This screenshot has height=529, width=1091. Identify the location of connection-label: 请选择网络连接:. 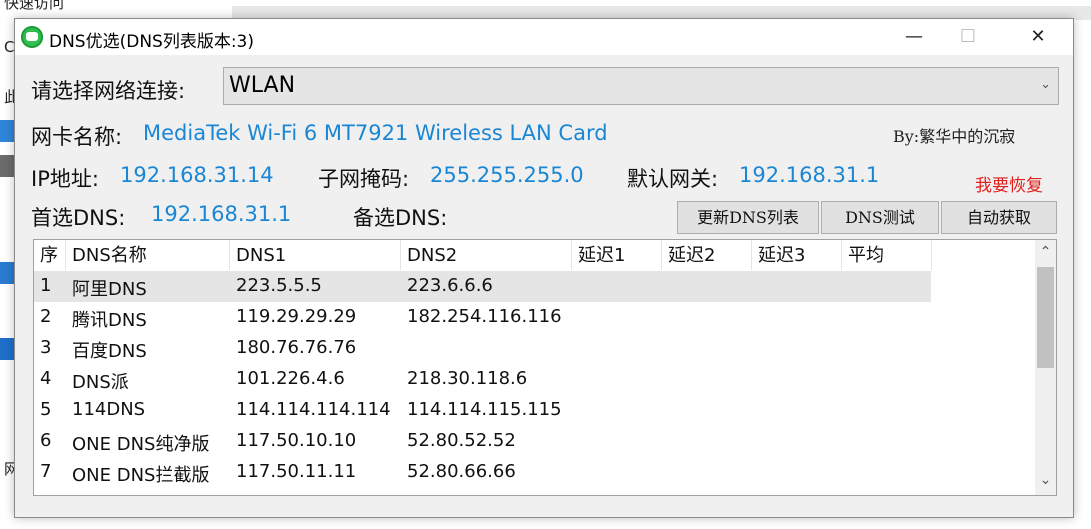
(108, 91).